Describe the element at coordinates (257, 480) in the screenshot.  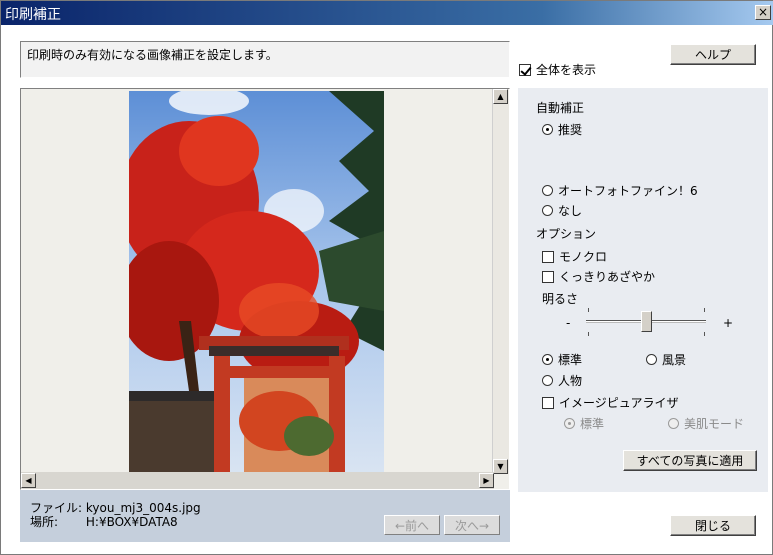
I see `preview-horizontal-scrollbar: ◀ ▶` at that location.